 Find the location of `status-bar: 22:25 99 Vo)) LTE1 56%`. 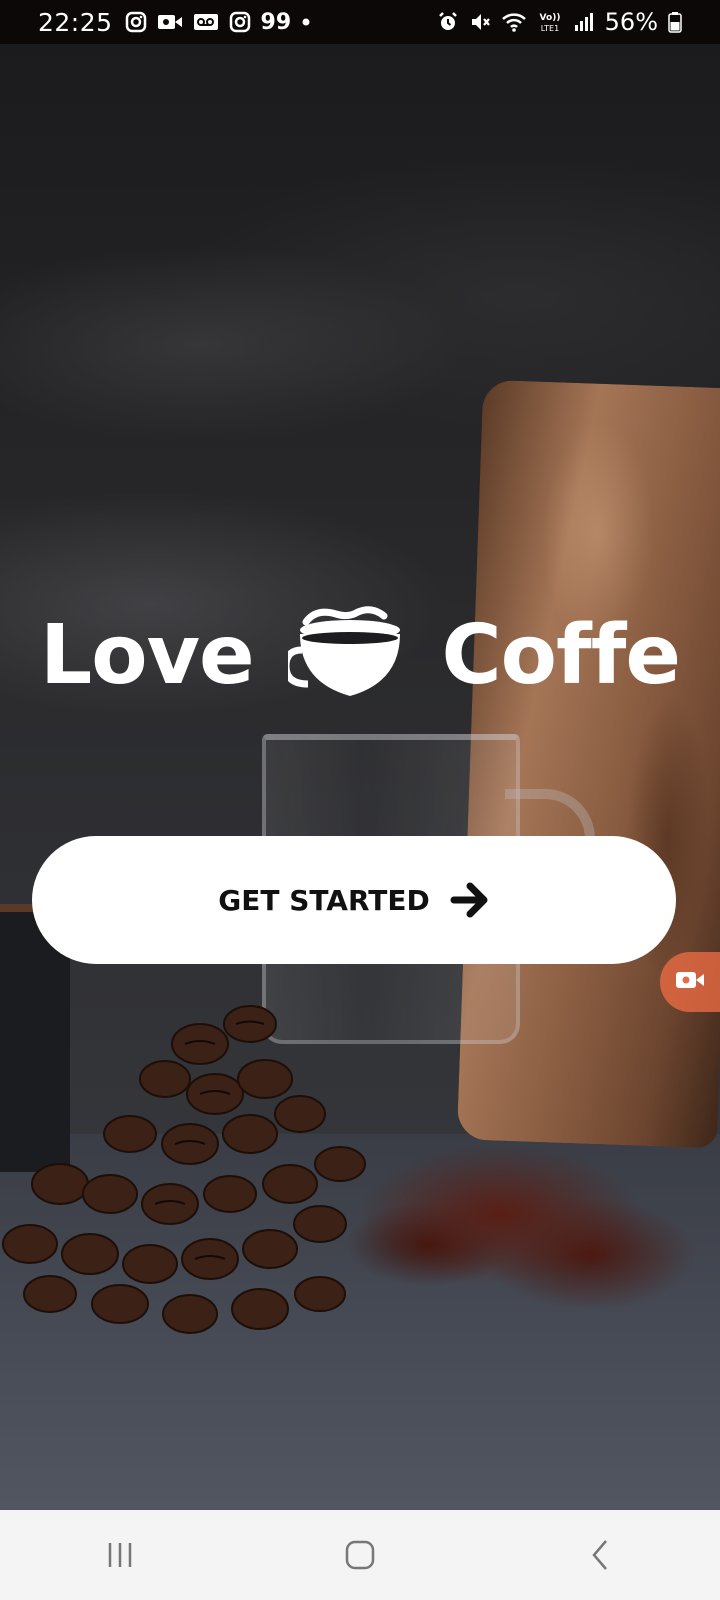

status-bar: 22:25 99 Vo)) LTE1 56% is located at coordinates (360, 22).